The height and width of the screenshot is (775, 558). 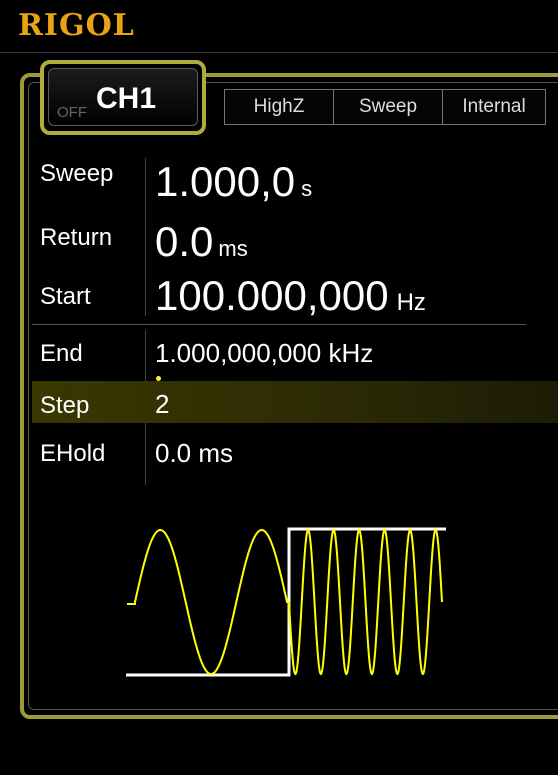 I want to click on sweep-signal-trace, so click(x=285, y=602).